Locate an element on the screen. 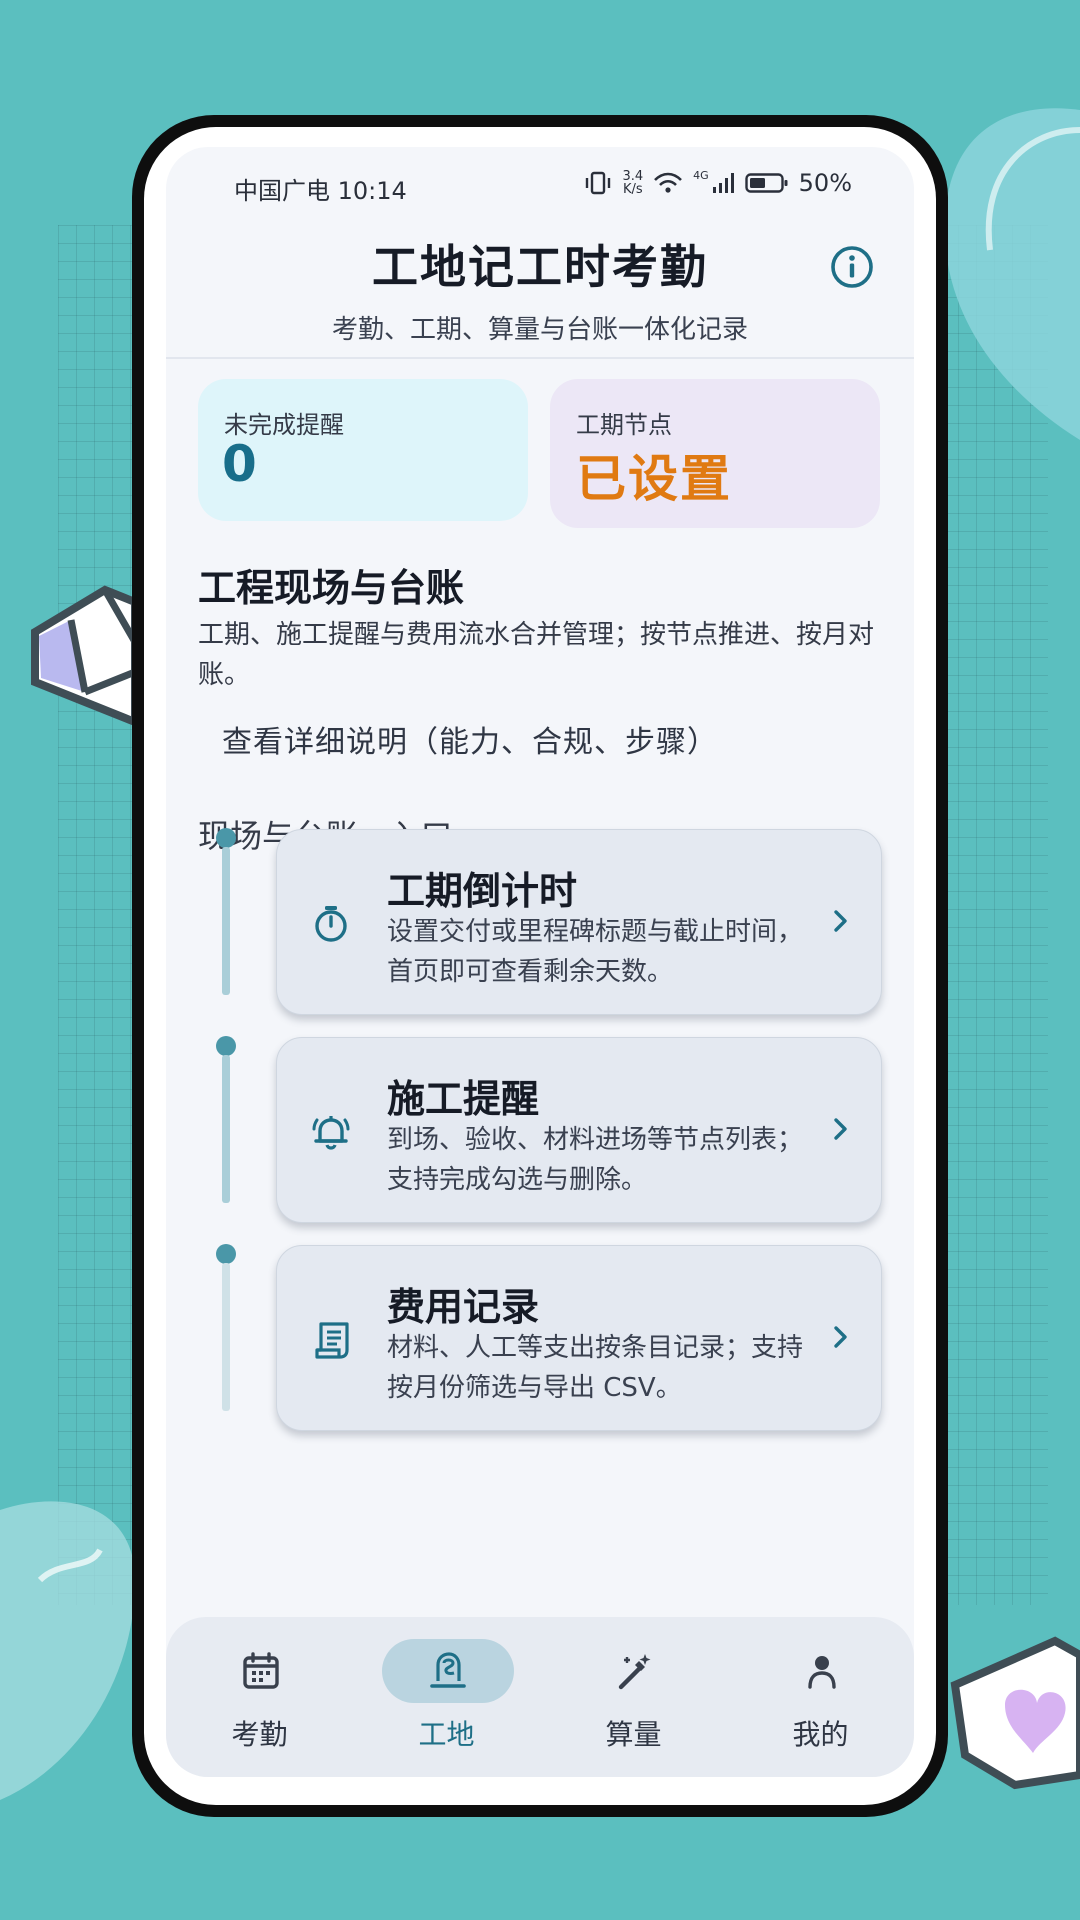 This screenshot has height=1920, width=1080. gem-decoration is located at coordinates (83, 656).